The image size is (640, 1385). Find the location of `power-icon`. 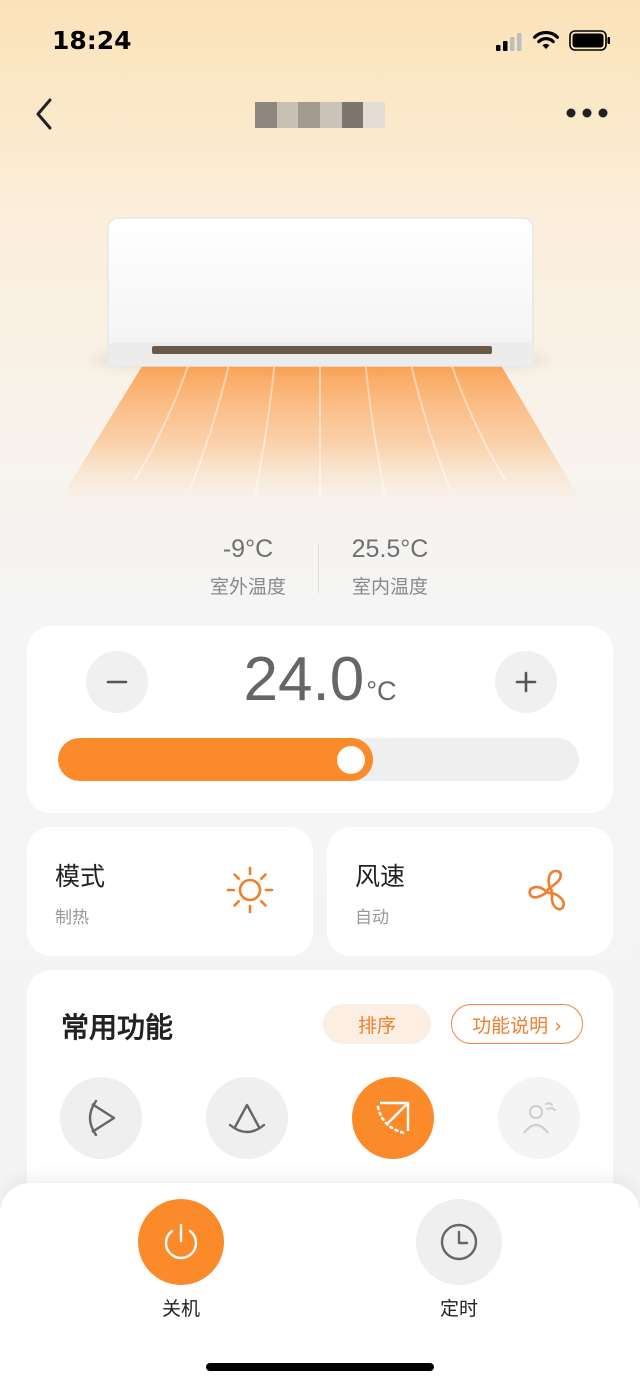

power-icon is located at coordinates (181, 1241).